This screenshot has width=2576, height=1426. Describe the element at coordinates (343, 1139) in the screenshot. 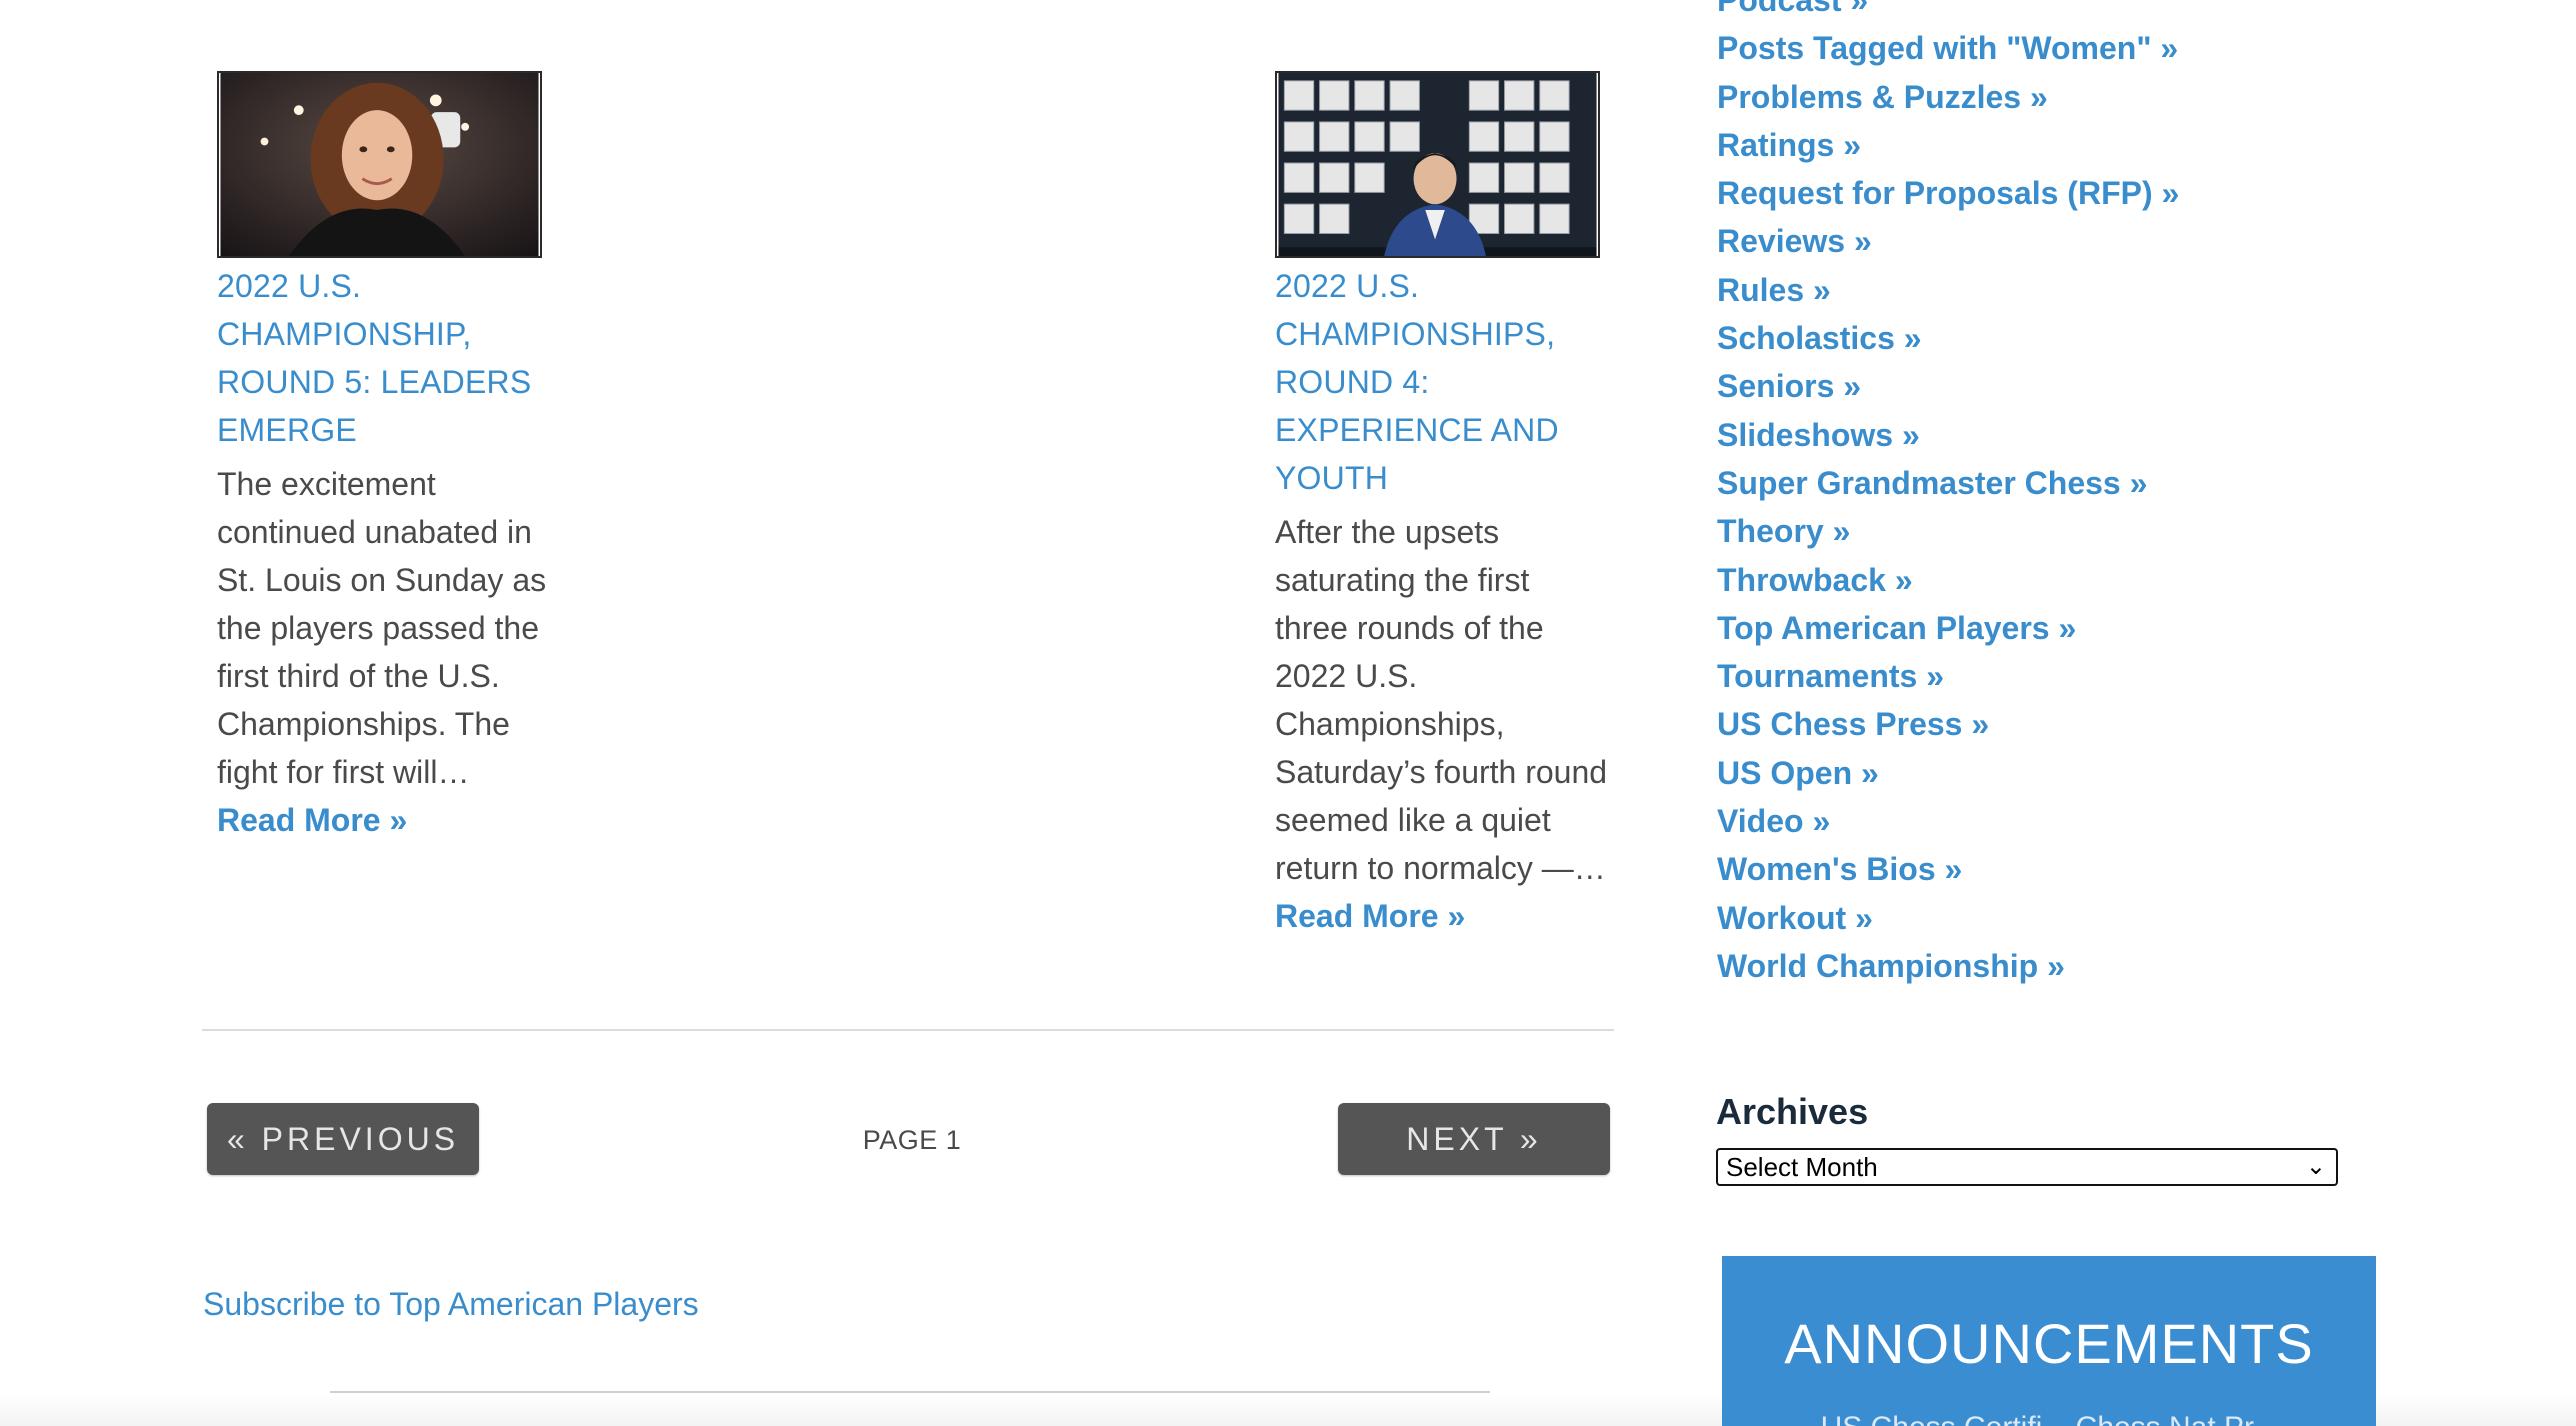

I see `previous-page-button: « Previous` at that location.